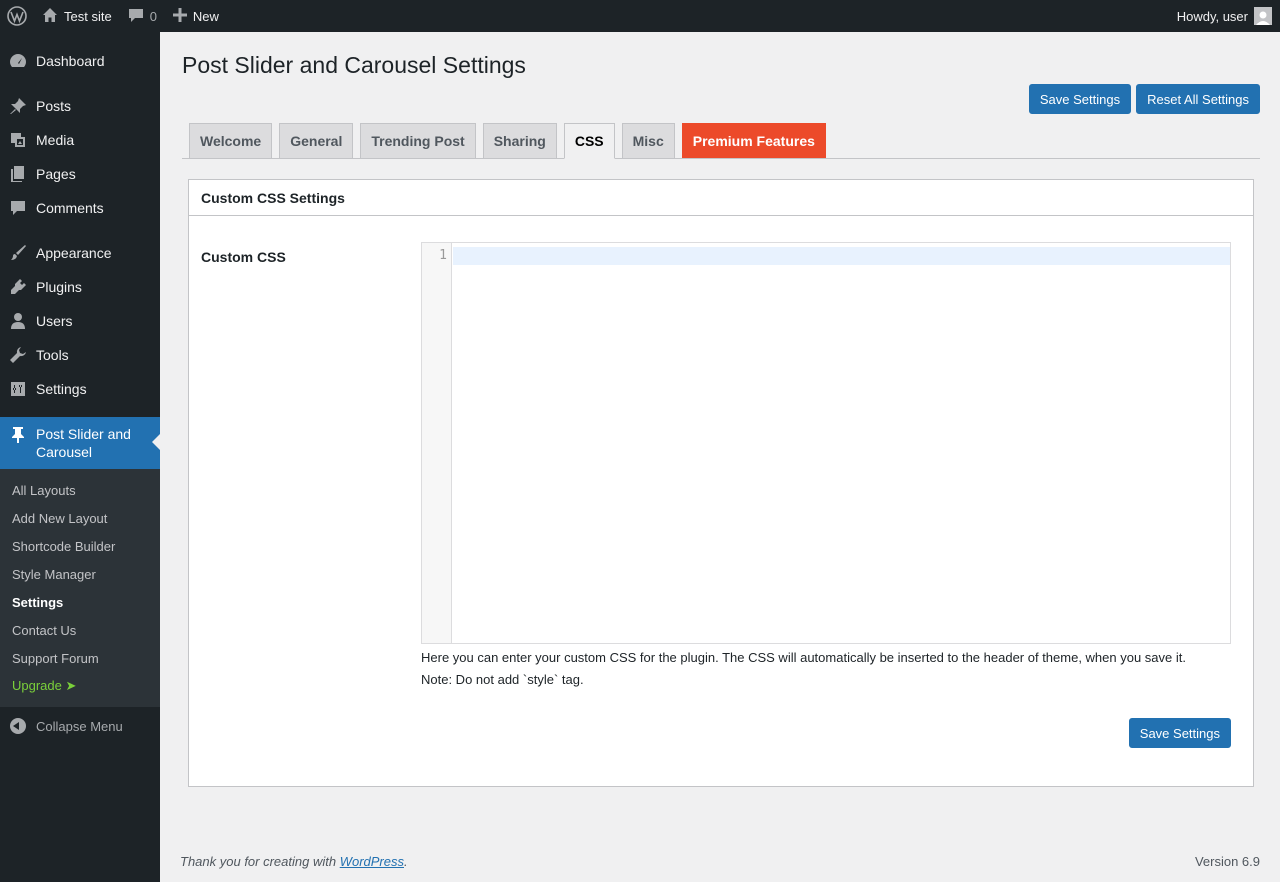  I want to click on sidebar-item-media: Media, so click(80, 140).